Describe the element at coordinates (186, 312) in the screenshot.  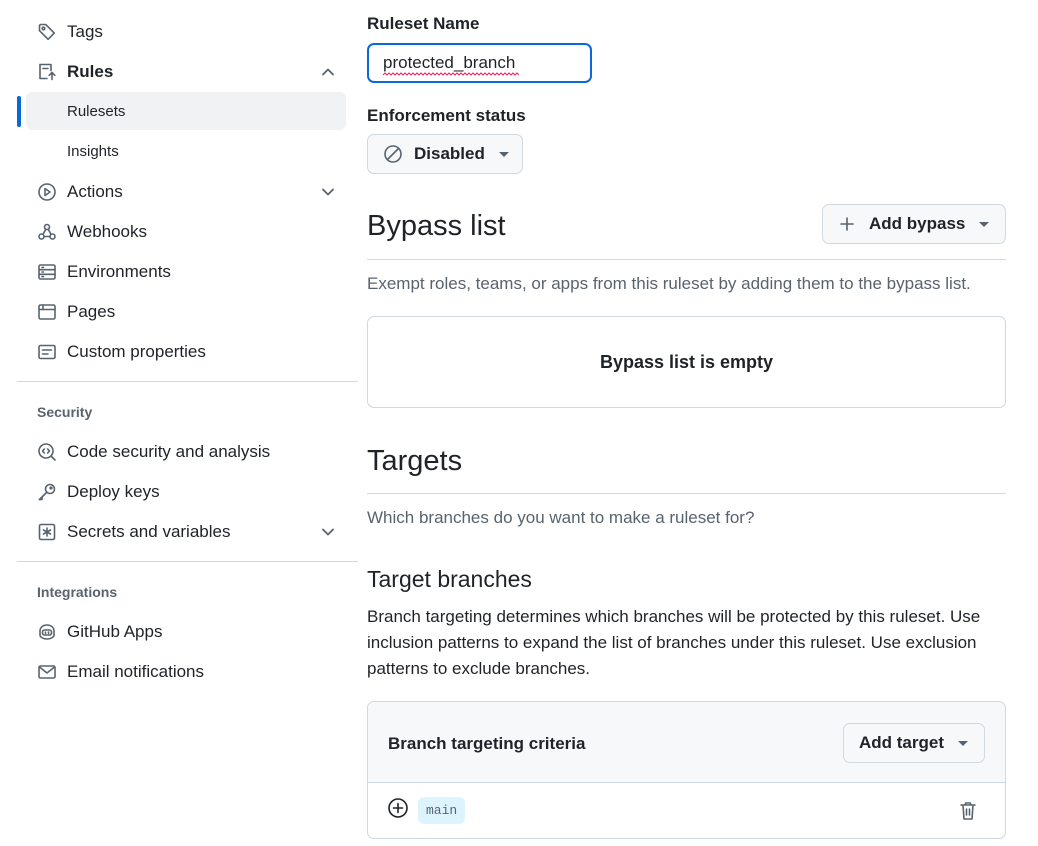
I see `sidebar-item-pages: Pages` at that location.